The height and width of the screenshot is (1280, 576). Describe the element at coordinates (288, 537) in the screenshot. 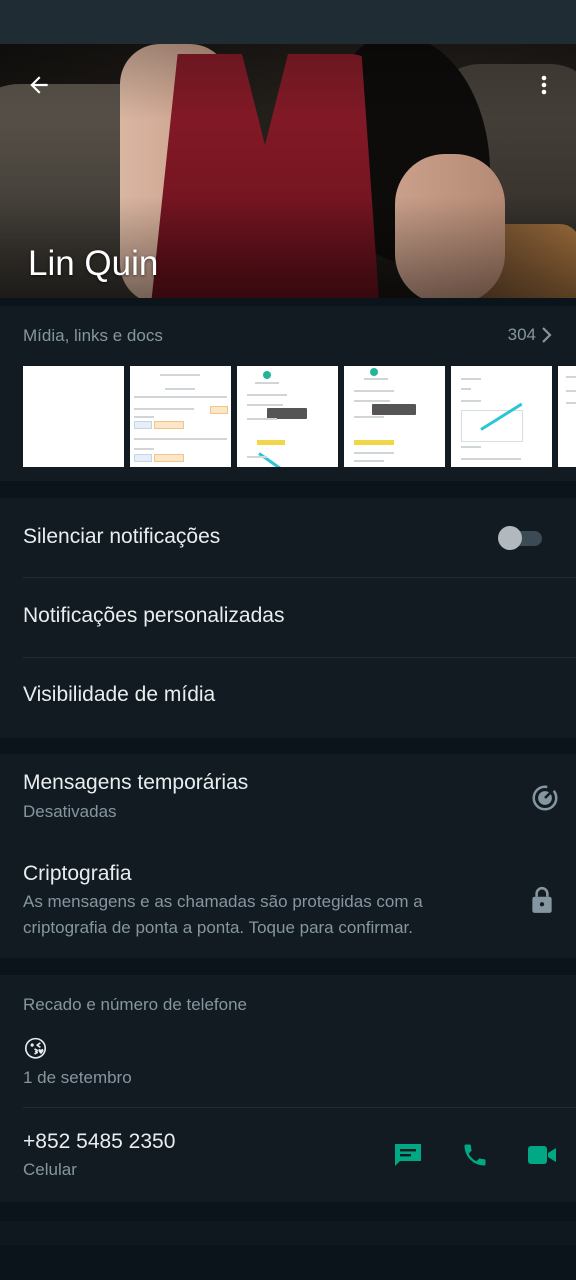

I see `mute-notifications-row: Silenciar notificações` at that location.